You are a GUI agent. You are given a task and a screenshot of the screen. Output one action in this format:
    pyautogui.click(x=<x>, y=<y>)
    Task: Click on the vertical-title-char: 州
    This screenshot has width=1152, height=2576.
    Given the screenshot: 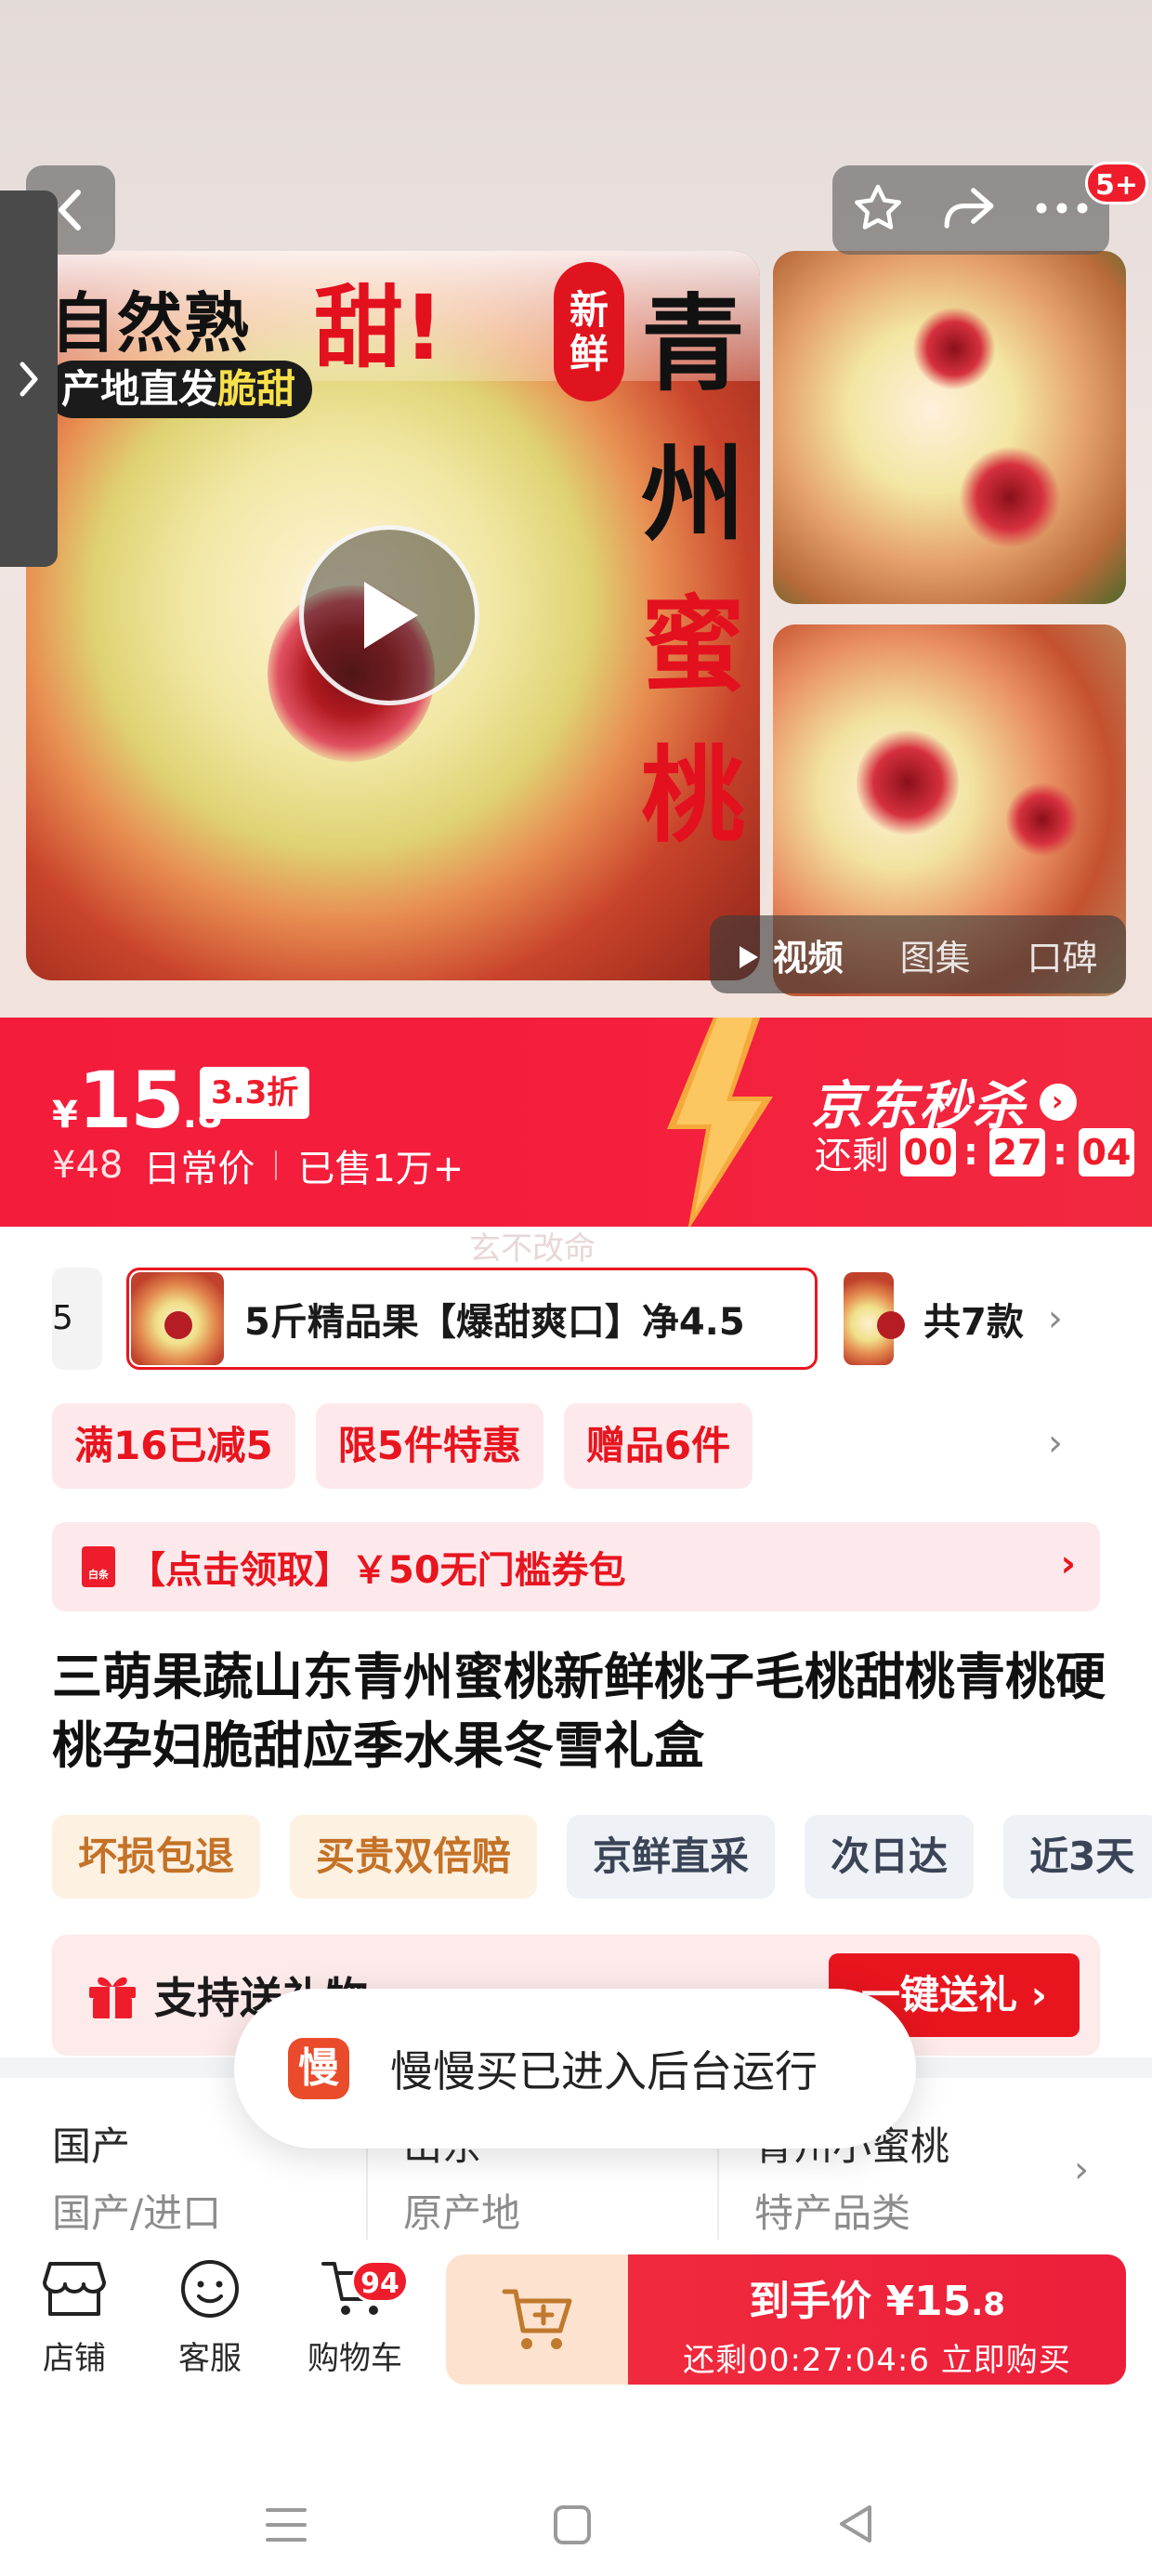 What is the action you would take?
    pyautogui.click(x=693, y=495)
    